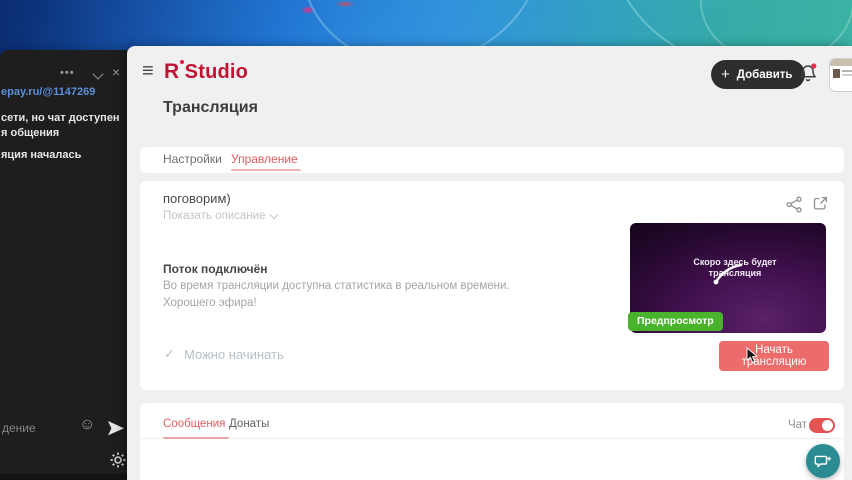 The height and width of the screenshot is (480, 852). I want to click on tab-donates: Донаты, so click(249, 424).